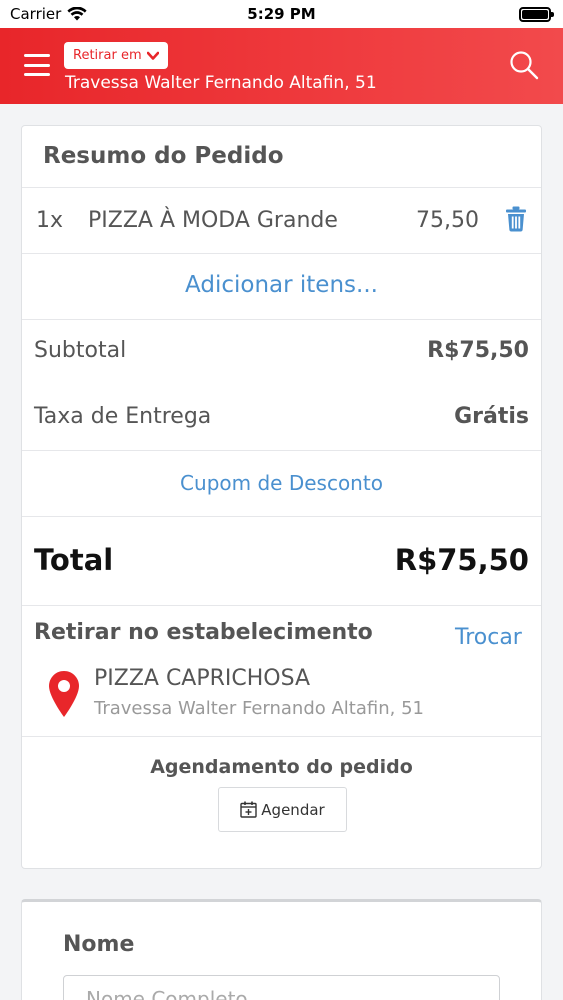  I want to click on discount-coupon-link: Cupom de Desconto, so click(281, 483).